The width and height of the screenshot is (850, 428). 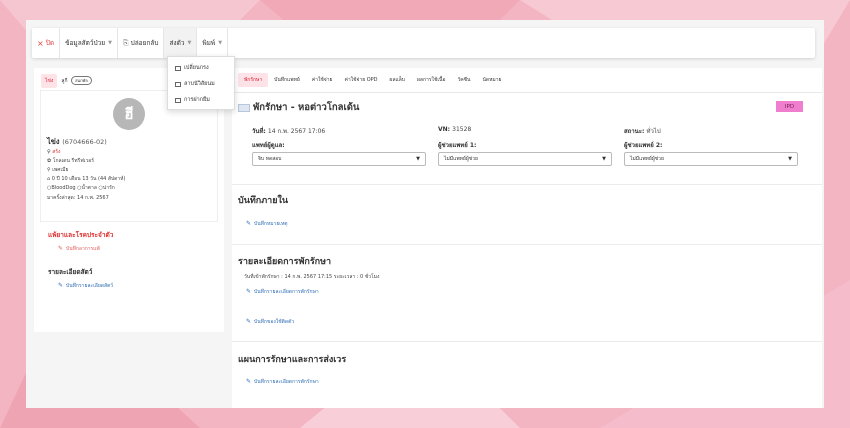 I want to click on dropdown-item-label: เปลี่ยนกรง, so click(x=196, y=68).